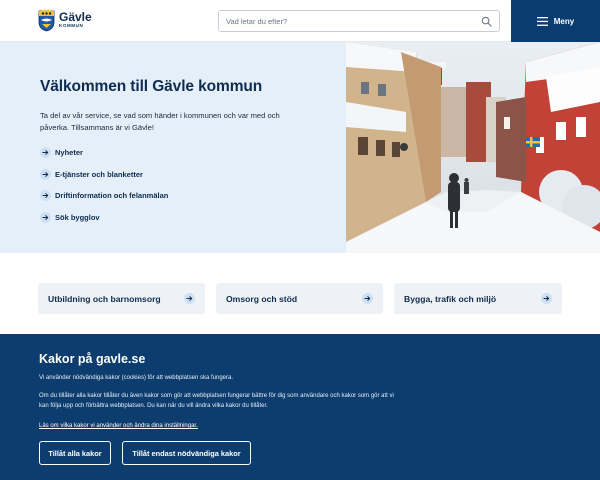 The height and width of the screenshot is (480, 600). Describe the element at coordinates (542, 21) in the screenshot. I see `hamburger-icon` at that location.